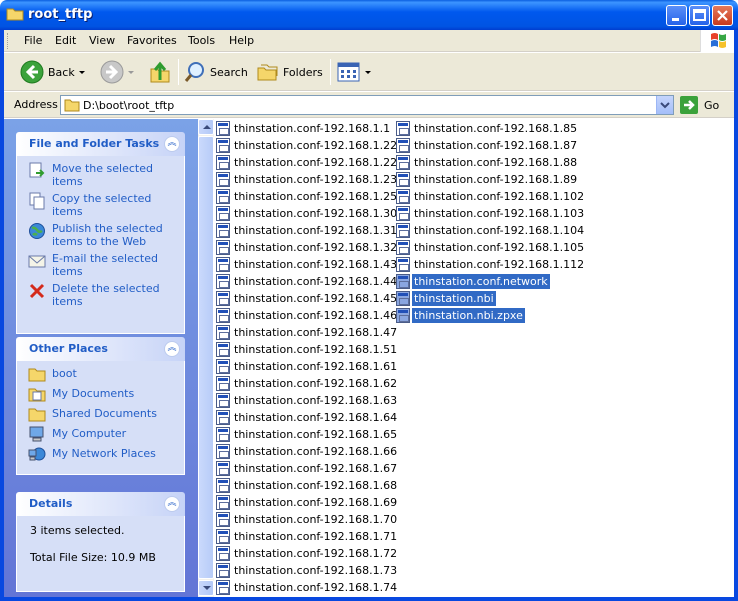 The width and height of the screenshot is (738, 601). Describe the element at coordinates (100, 349) in the screenshot. I see `other-places-header: Other Places ︽` at that location.